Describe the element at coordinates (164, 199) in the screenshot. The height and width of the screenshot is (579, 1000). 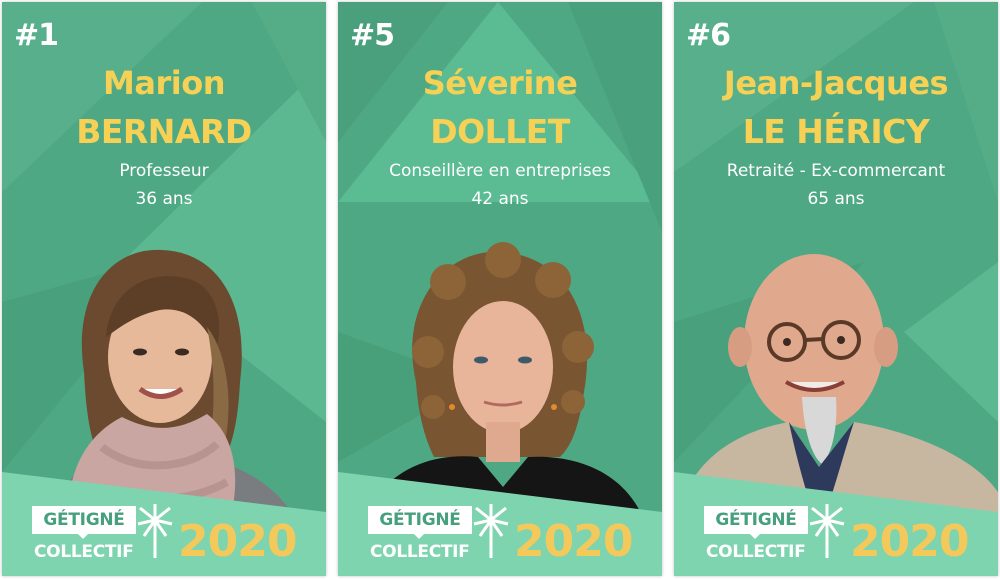
I see `candidate-age: 36 ans` at that location.